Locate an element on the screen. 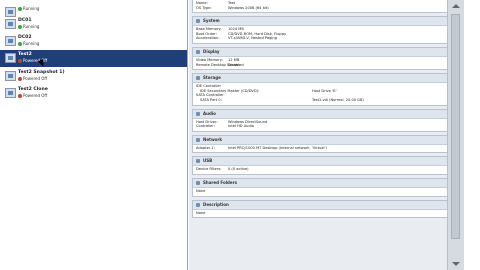  vm-list-item: Test2 Snapshot 1) Powered Off is located at coordinates (93, 76).